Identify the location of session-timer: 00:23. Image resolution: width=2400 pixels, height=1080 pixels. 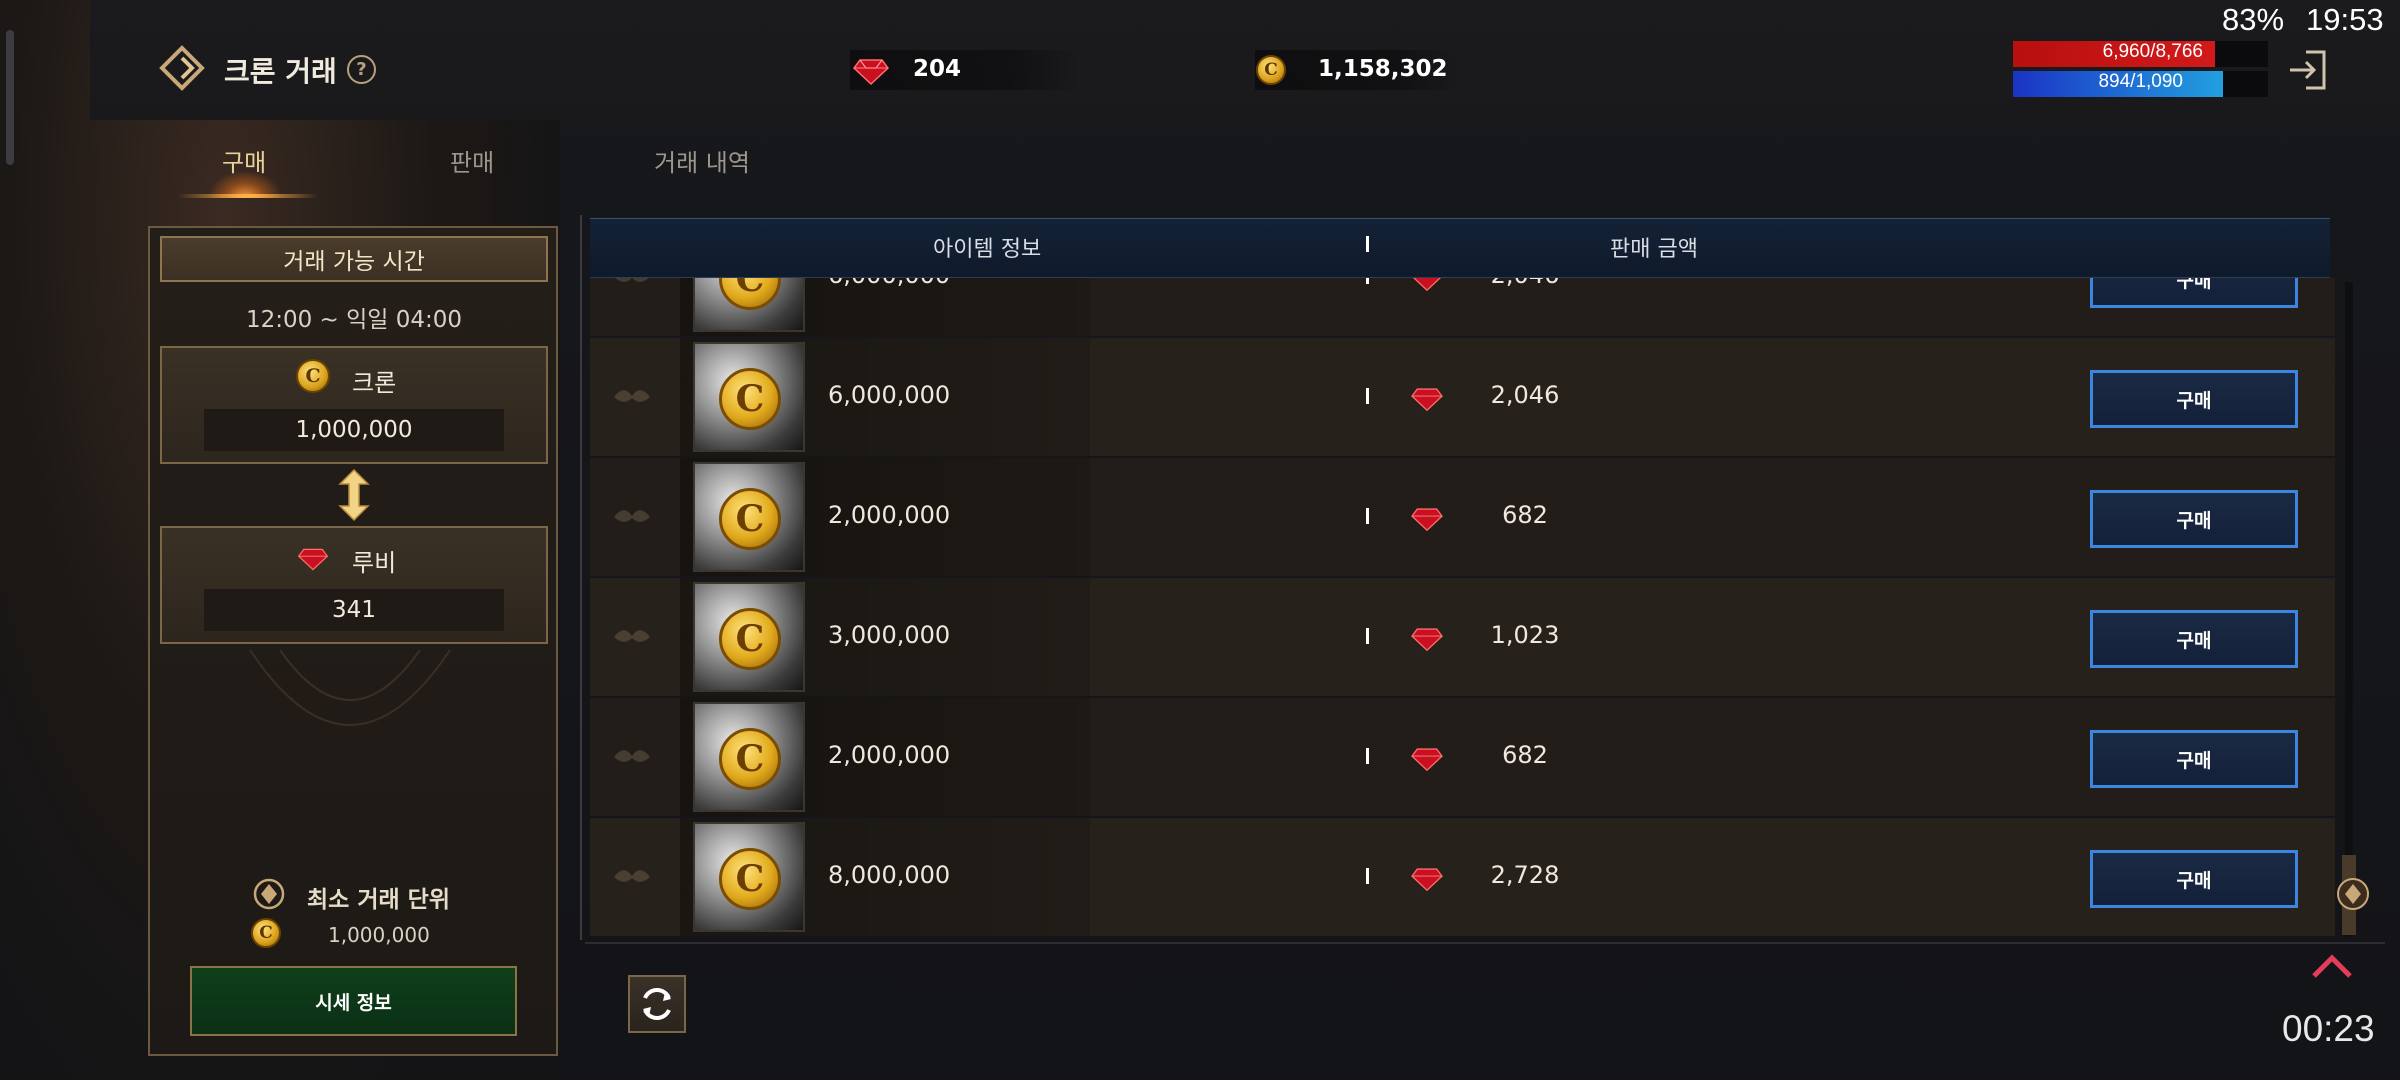
(2328, 1028).